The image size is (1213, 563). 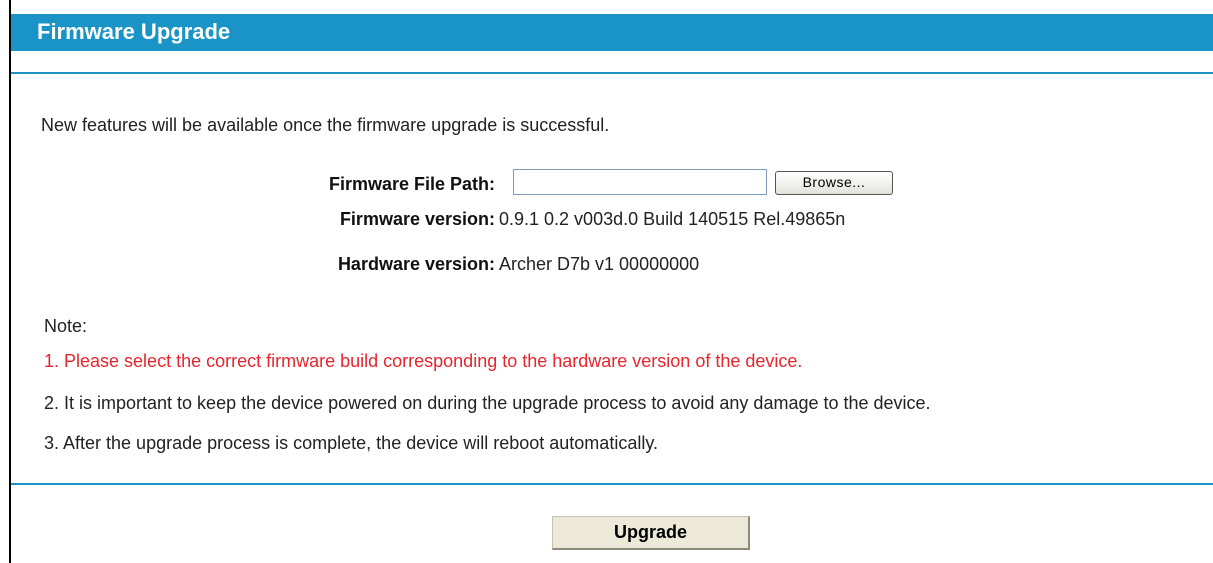 What do you see at coordinates (134, 31) in the screenshot?
I see `page-title: Firmware Upgrade` at bounding box center [134, 31].